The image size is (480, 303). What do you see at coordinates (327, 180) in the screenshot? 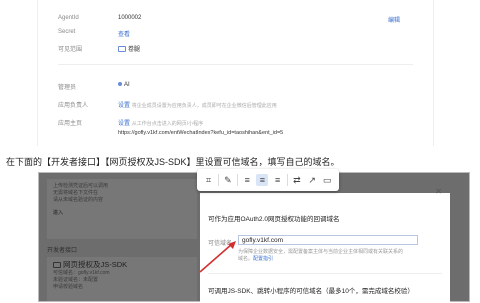
I see `comment-icon: ▭` at bounding box center [327, 180].